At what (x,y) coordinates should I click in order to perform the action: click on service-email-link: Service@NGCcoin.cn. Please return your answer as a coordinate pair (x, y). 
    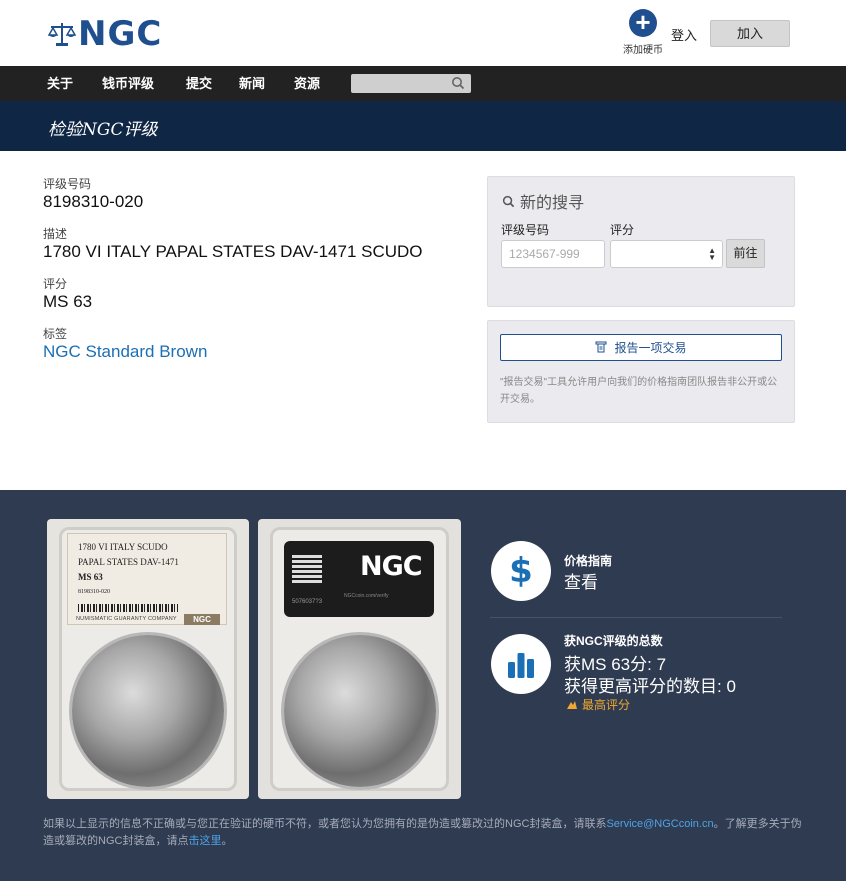
    Looking at the image, I should click on (659, 824).